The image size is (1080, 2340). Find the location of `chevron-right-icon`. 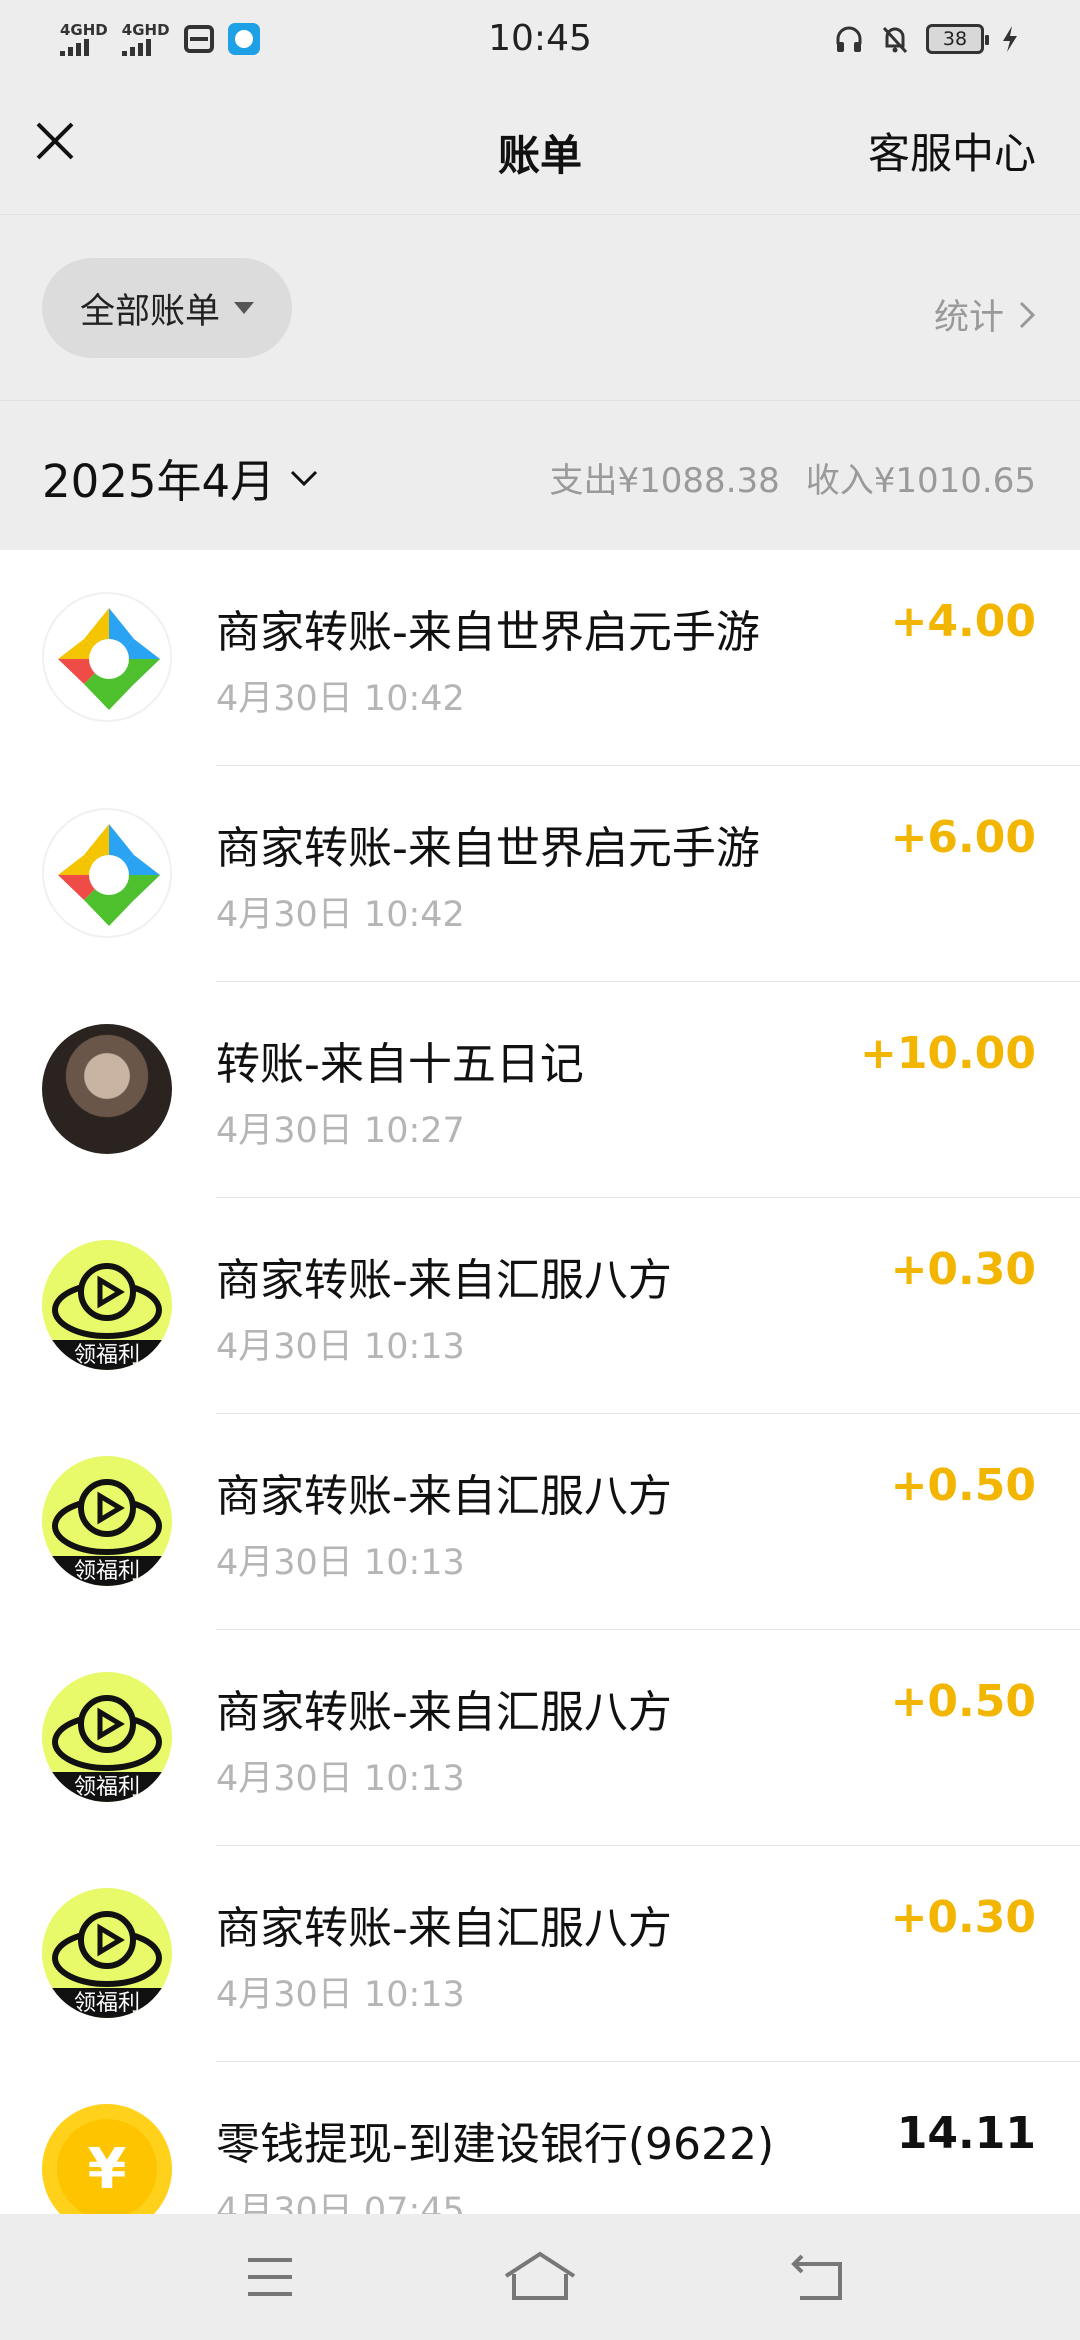

chevron-right-icon is located at coordinates (1027, 314).